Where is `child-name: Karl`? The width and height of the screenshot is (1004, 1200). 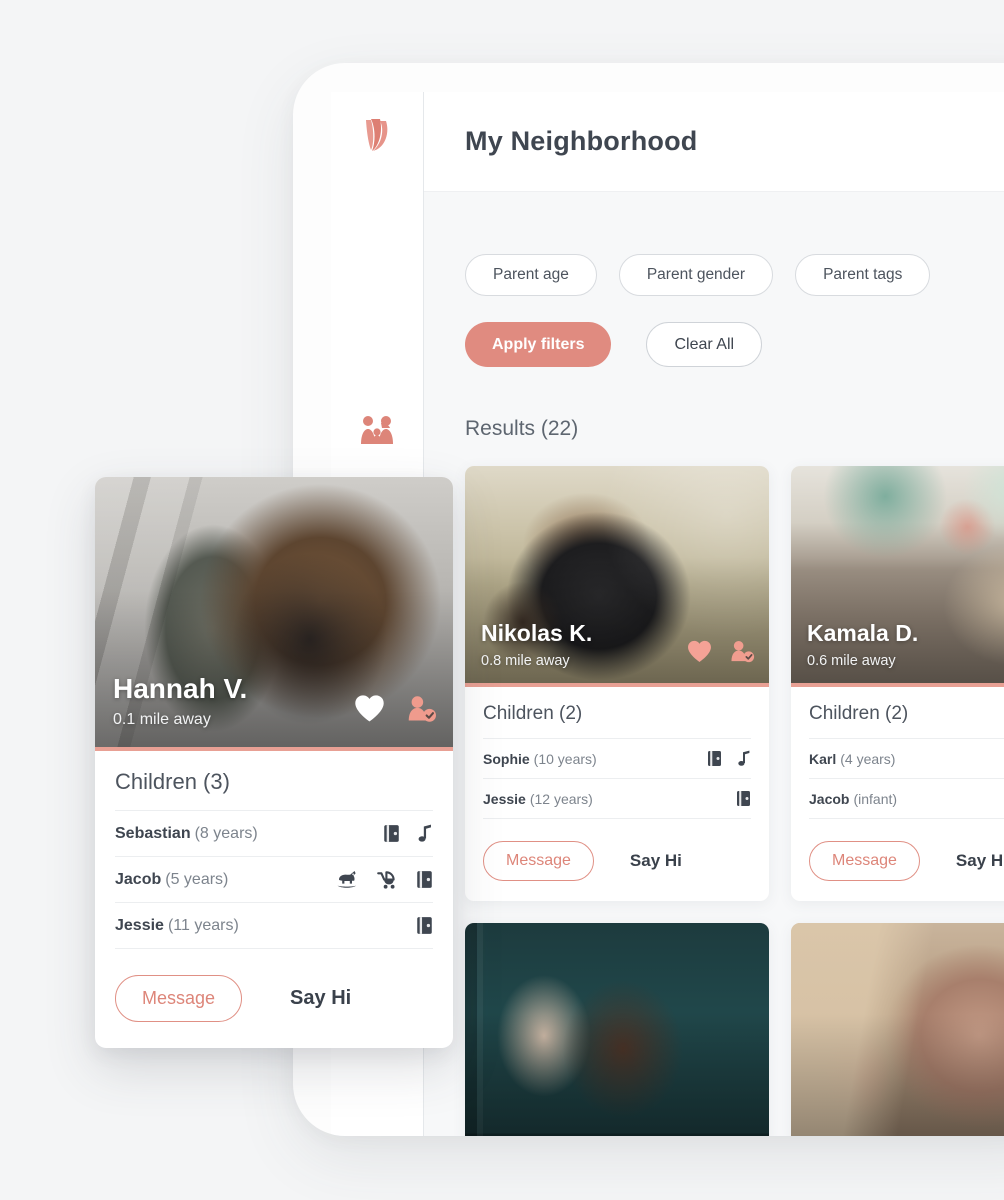 child-name: Karl is located at coordinates (823, 758).